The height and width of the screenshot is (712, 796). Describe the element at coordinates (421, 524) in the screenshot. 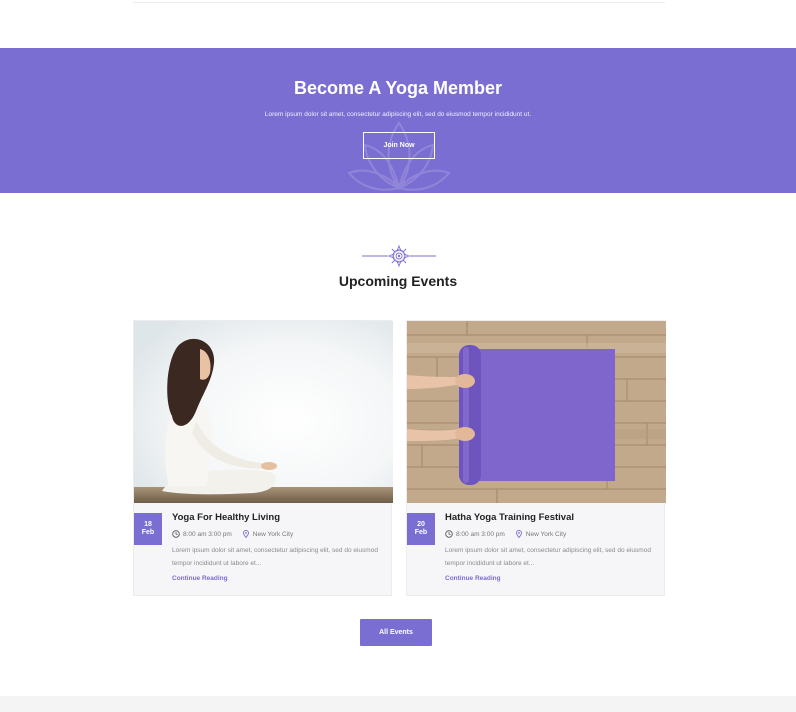

I see `event-day: 20` at that location.